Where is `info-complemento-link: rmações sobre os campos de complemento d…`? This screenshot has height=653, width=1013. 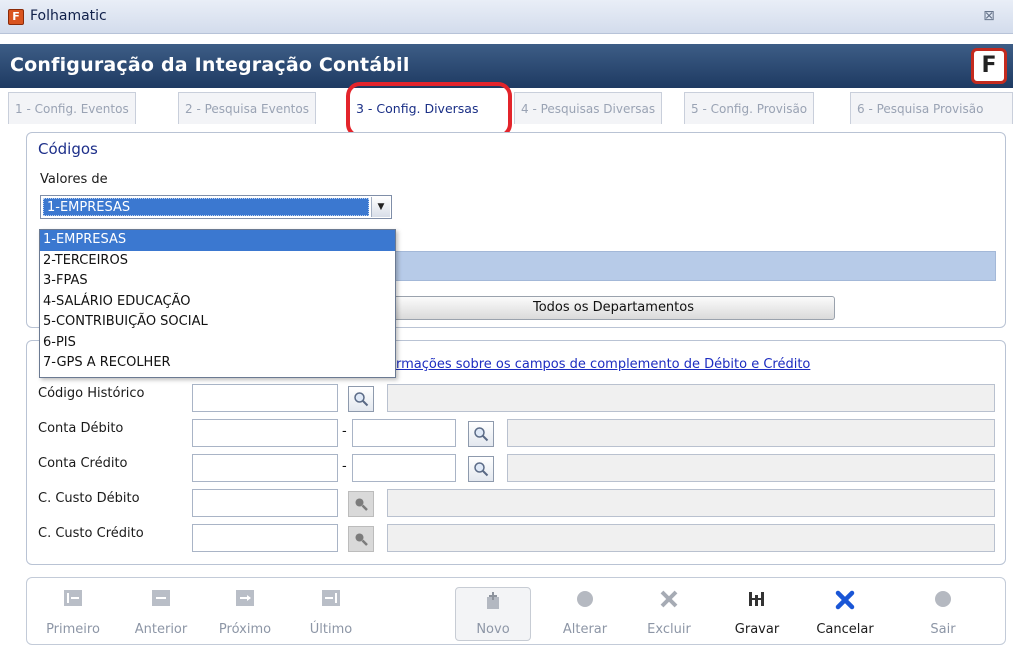 info-complemento-link: rmações sobre os campos de complemento d… is located at coordinates (603, 364).